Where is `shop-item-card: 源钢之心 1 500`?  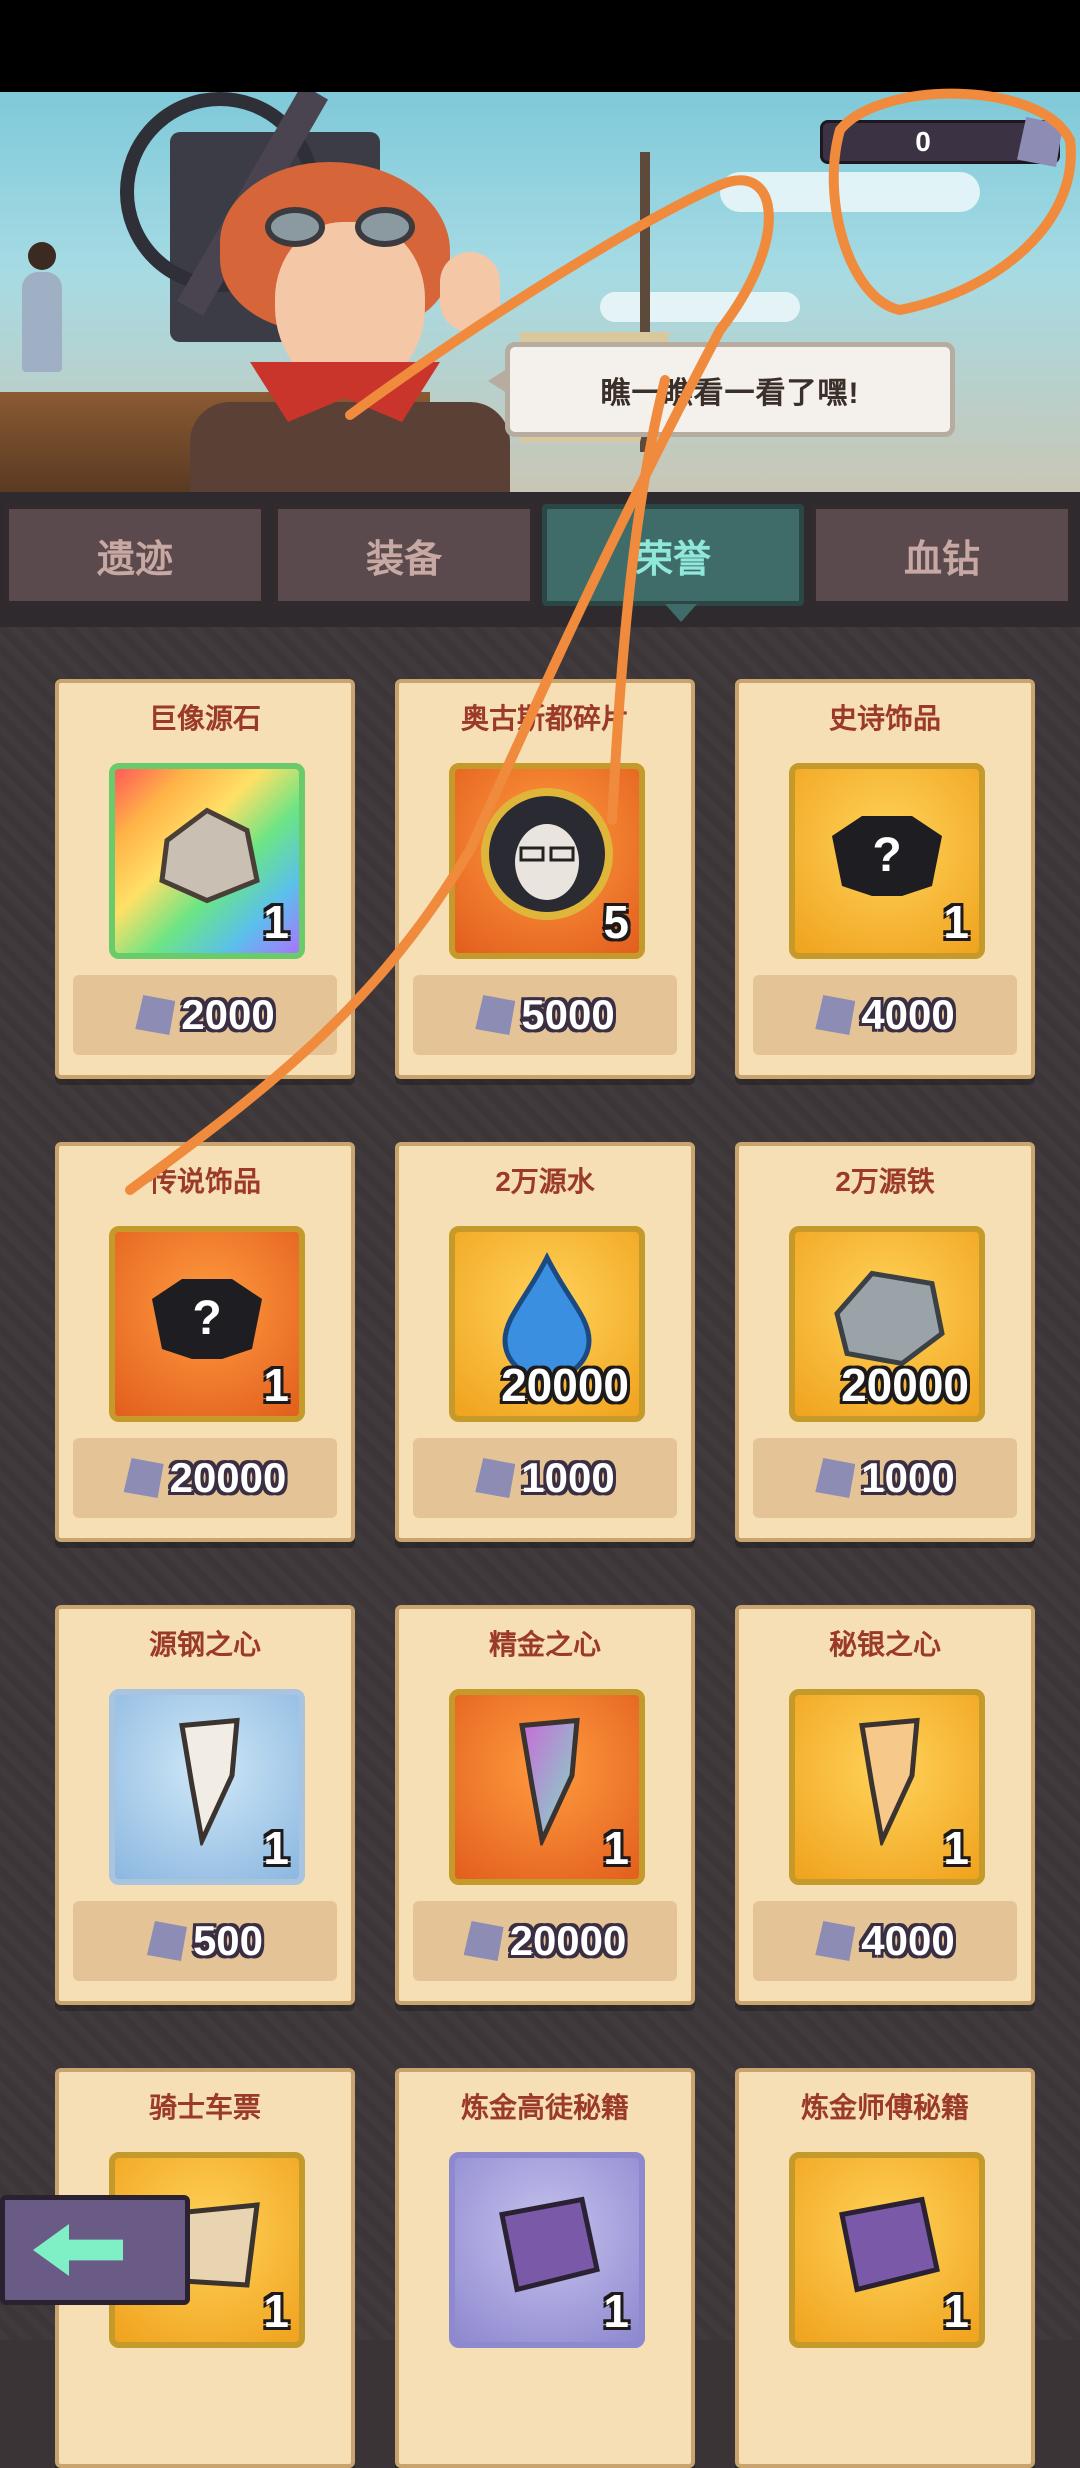
shop-item-card: 源钢之心 1 500 is located at coordinates (205, 1805).